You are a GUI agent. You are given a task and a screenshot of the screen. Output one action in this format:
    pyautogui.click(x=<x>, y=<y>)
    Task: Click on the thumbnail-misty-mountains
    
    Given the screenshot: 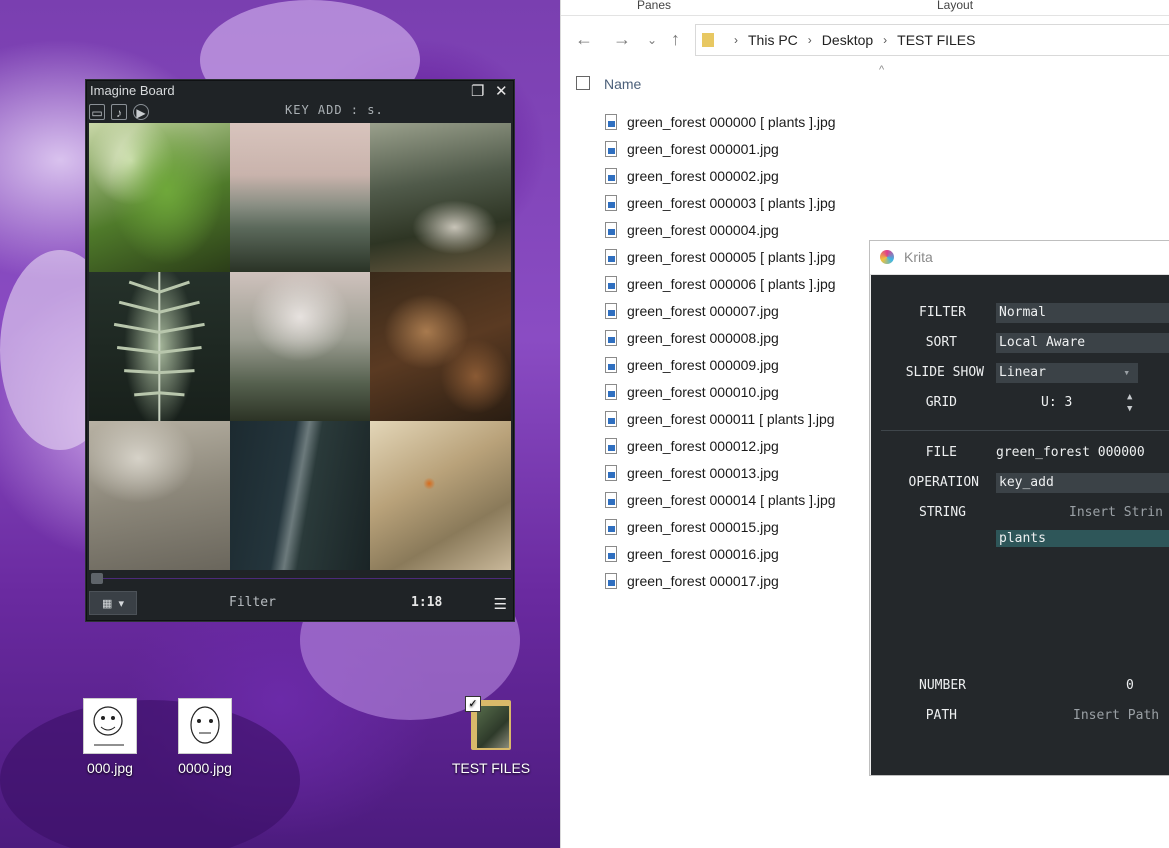 What is the action you would take?
    pyautogui.click(x=300, y=197)
    